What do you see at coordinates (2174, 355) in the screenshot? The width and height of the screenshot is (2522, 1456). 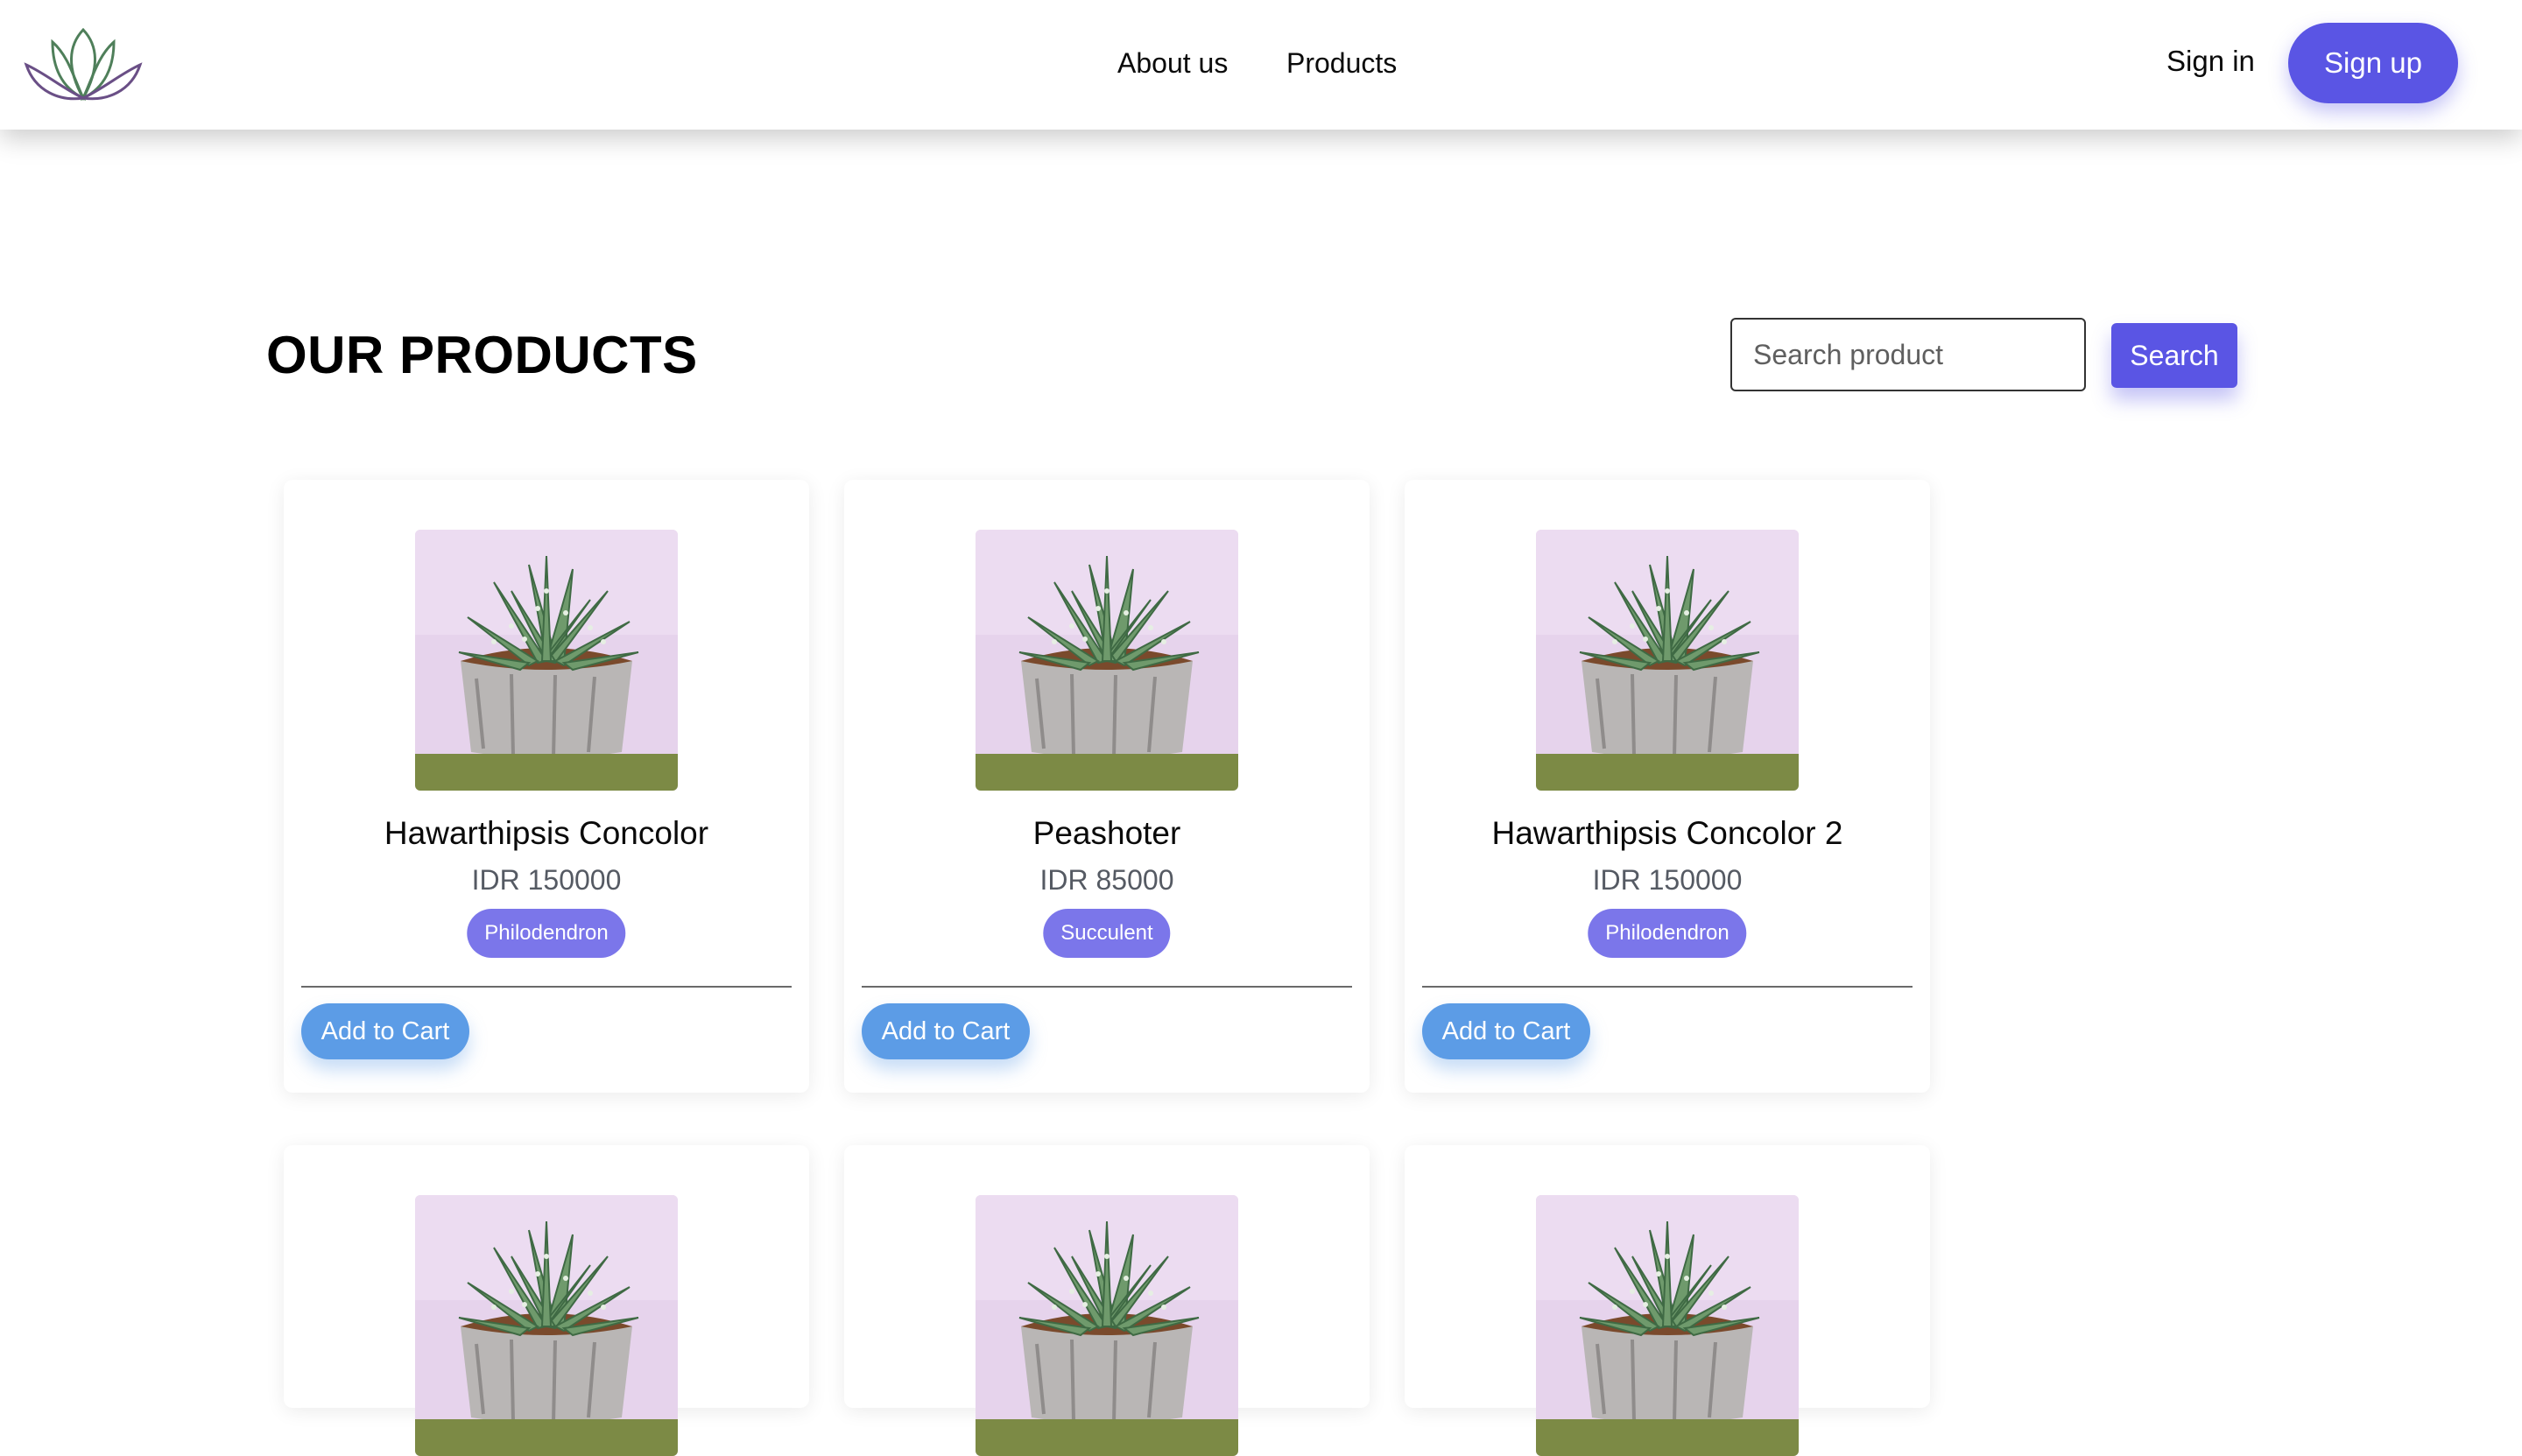 I see `search-button: Search` at bounding box center [2174, 355].